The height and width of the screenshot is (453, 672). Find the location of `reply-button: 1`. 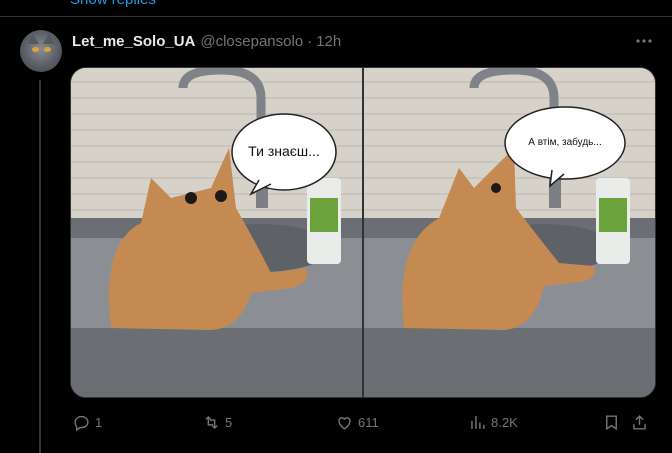

reply-button: 1 is located at coordinates (87, 422).